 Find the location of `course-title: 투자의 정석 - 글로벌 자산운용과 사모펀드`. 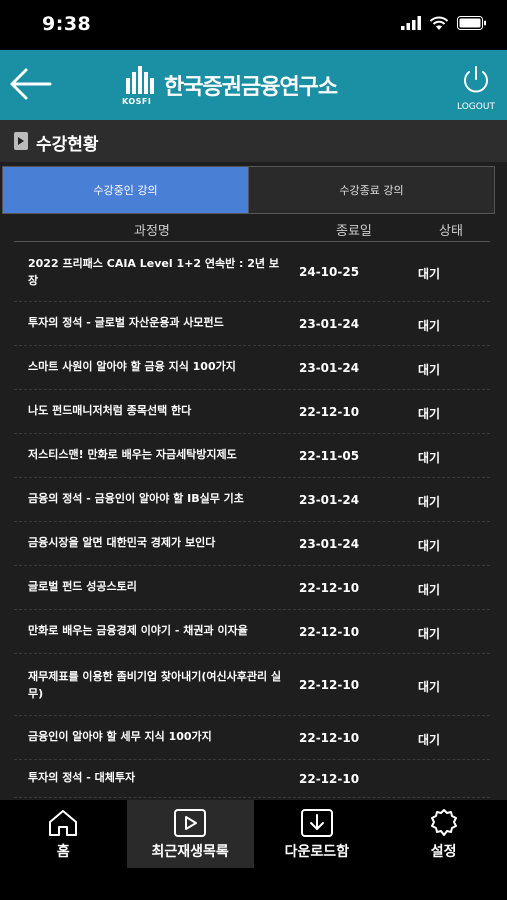

course-title: 투자의 정석 - 글로벌 자산운용과 사모펀드 is located at coordinates (126, 322).